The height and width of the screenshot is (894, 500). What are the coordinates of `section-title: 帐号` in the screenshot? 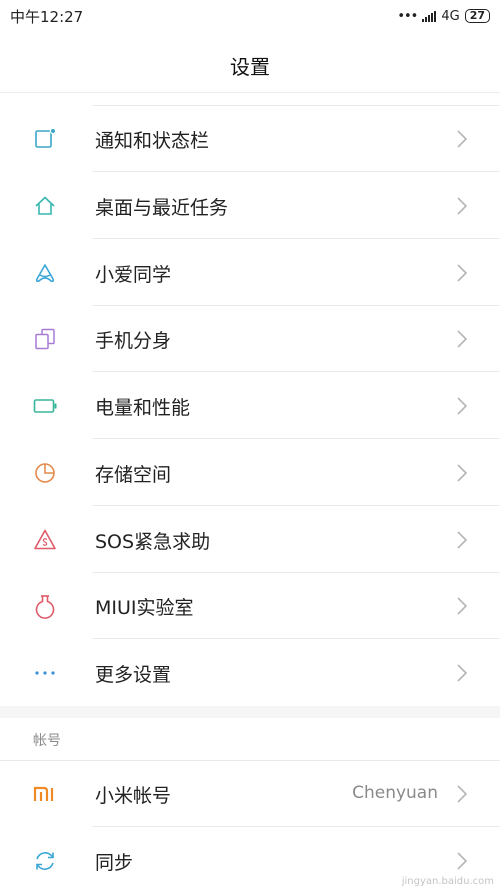 It's located at (47, 741).